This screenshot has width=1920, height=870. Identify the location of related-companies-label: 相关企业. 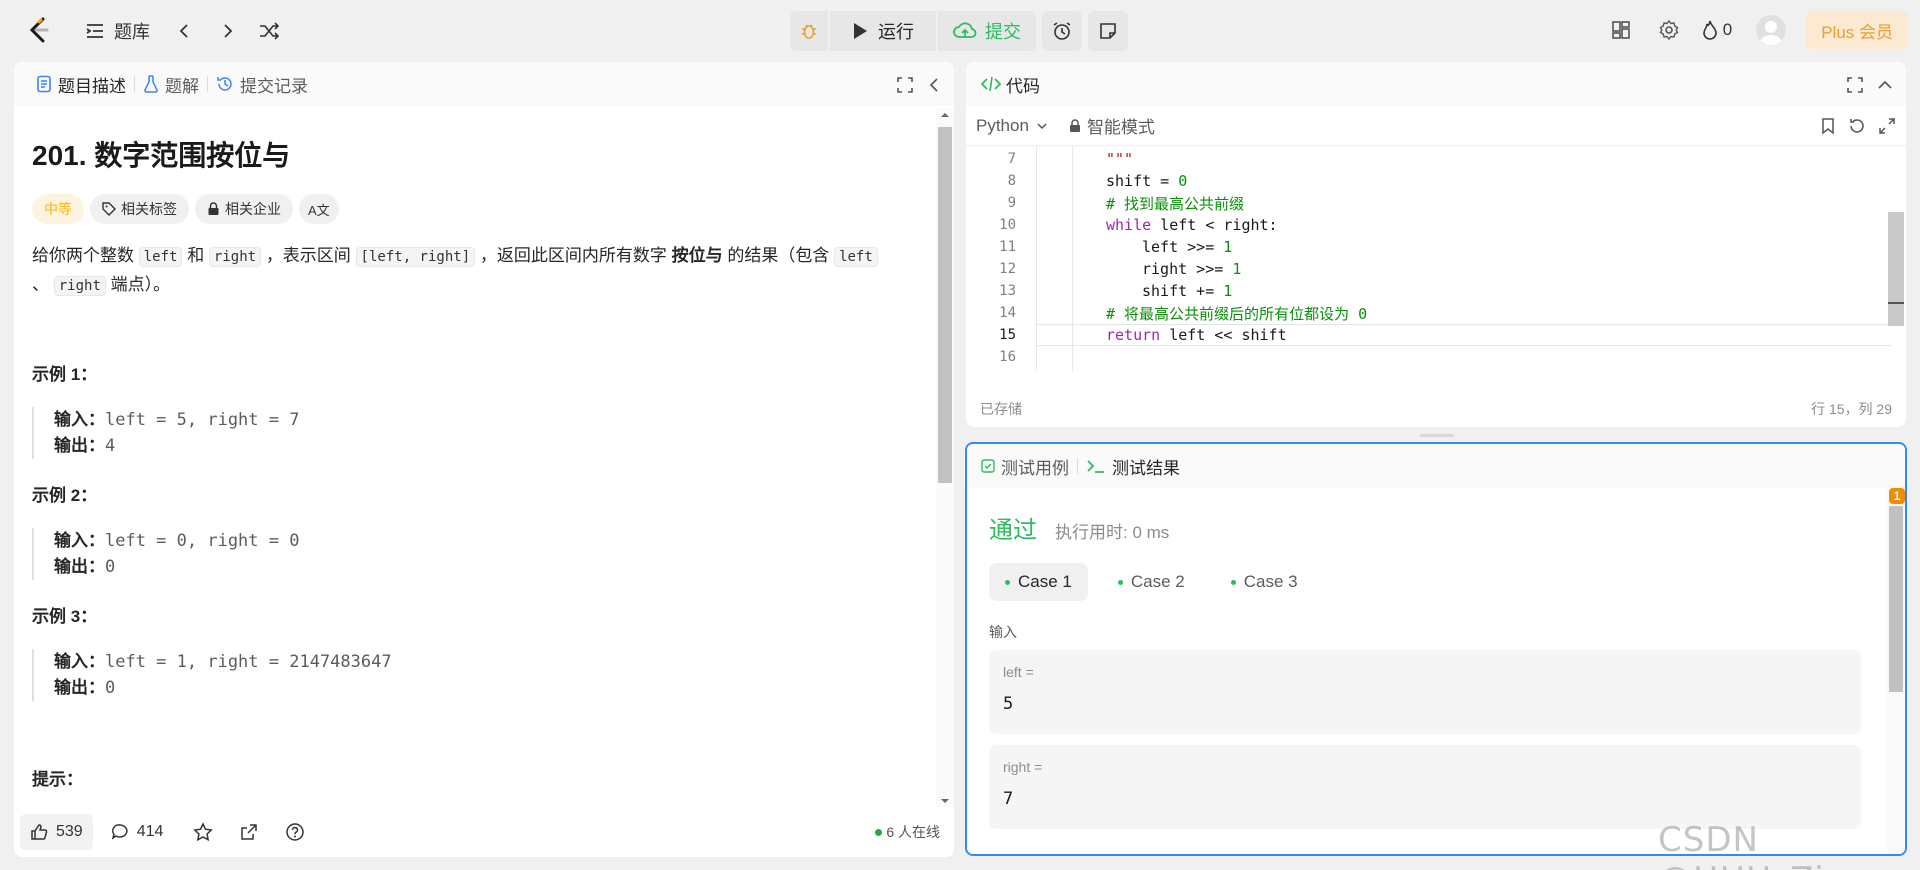
(253, 209).